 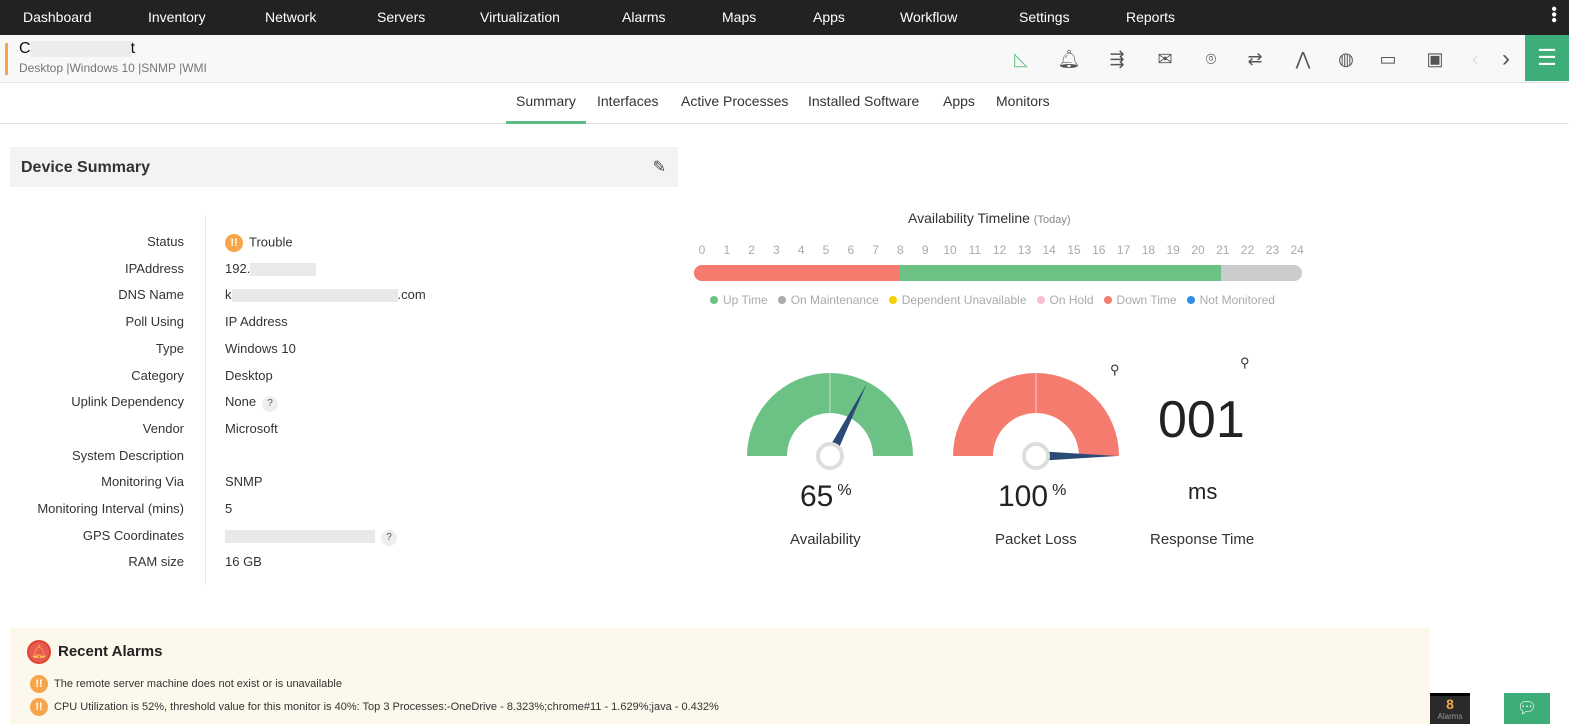 I want to click on alarm-count: 8, so click(x=1450, y=704).